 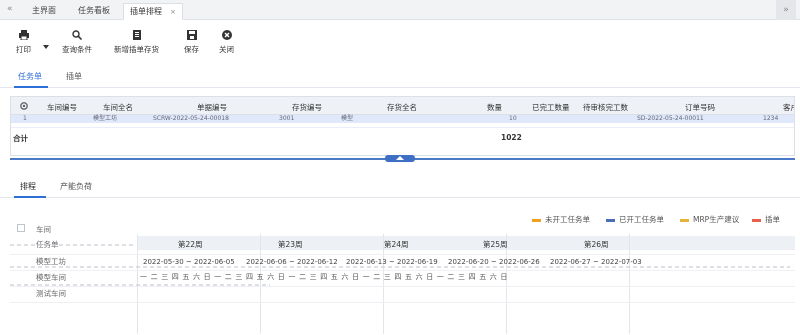 What do you see at coordinates (191, 35) in the screenshot?
I see `save-icon` at bounding box center [191, 35].